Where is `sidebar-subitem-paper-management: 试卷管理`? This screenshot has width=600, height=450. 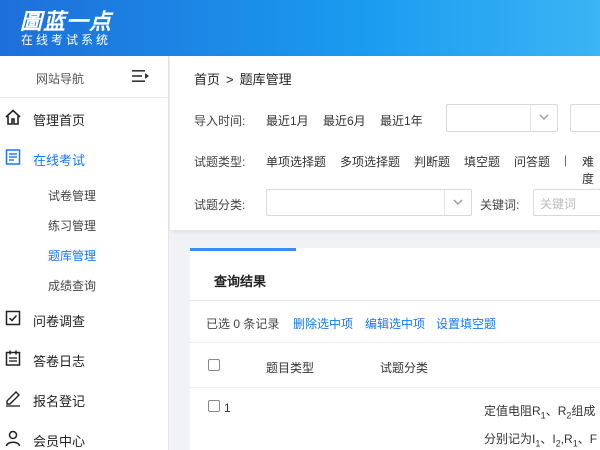 sidebar-subitem-paper-management: 试卷管理 is located at coordinates (72, 195).